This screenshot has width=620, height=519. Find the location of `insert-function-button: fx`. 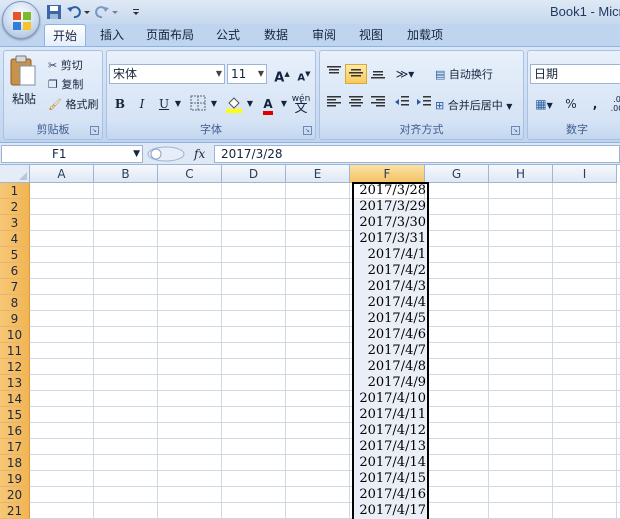

insert-function-button: fx is located at coordinates (199, 154).